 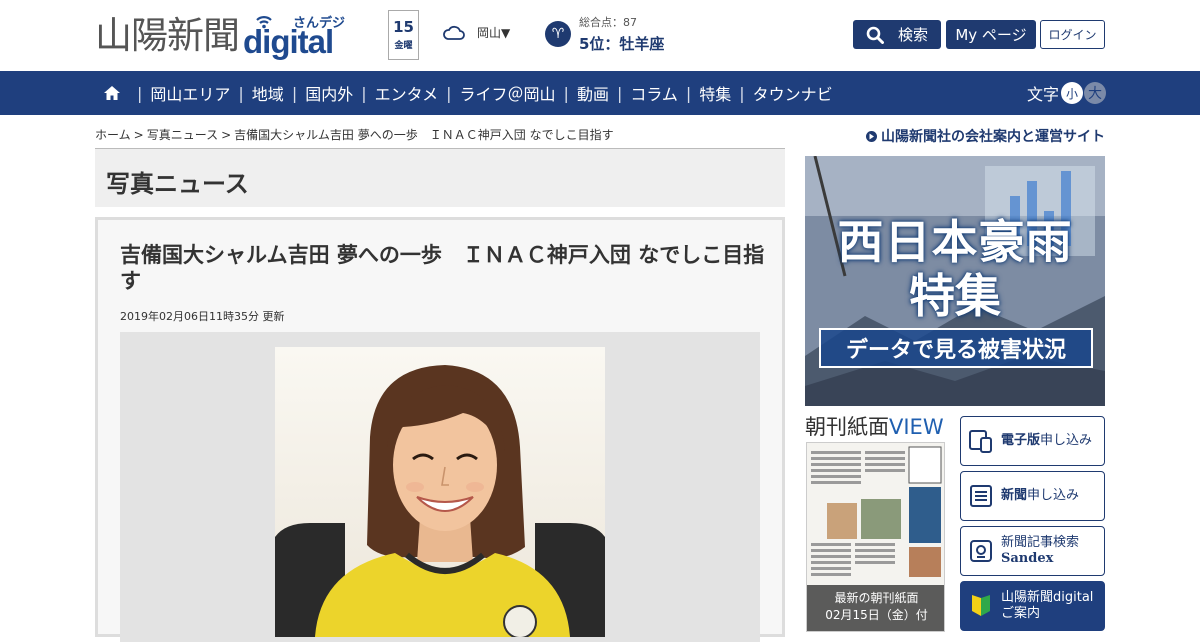 What do you see at coordinates (871, 136) in the screenshot?
I see `play-arrow-icon` at bounding box center [871, 136].